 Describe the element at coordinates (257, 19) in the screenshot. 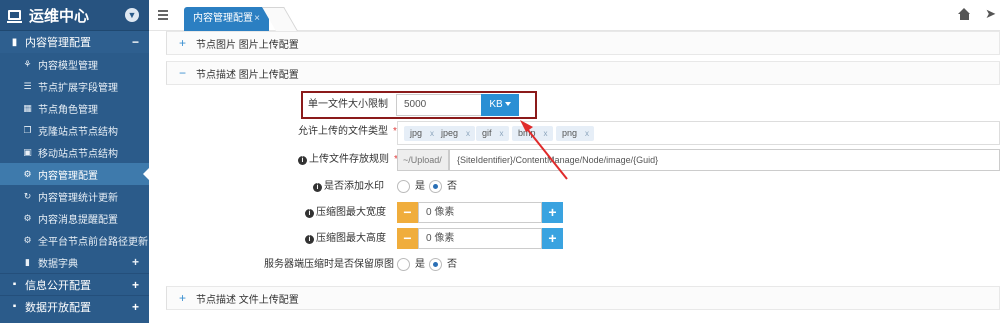

I see `close-icon: ×` at that location.